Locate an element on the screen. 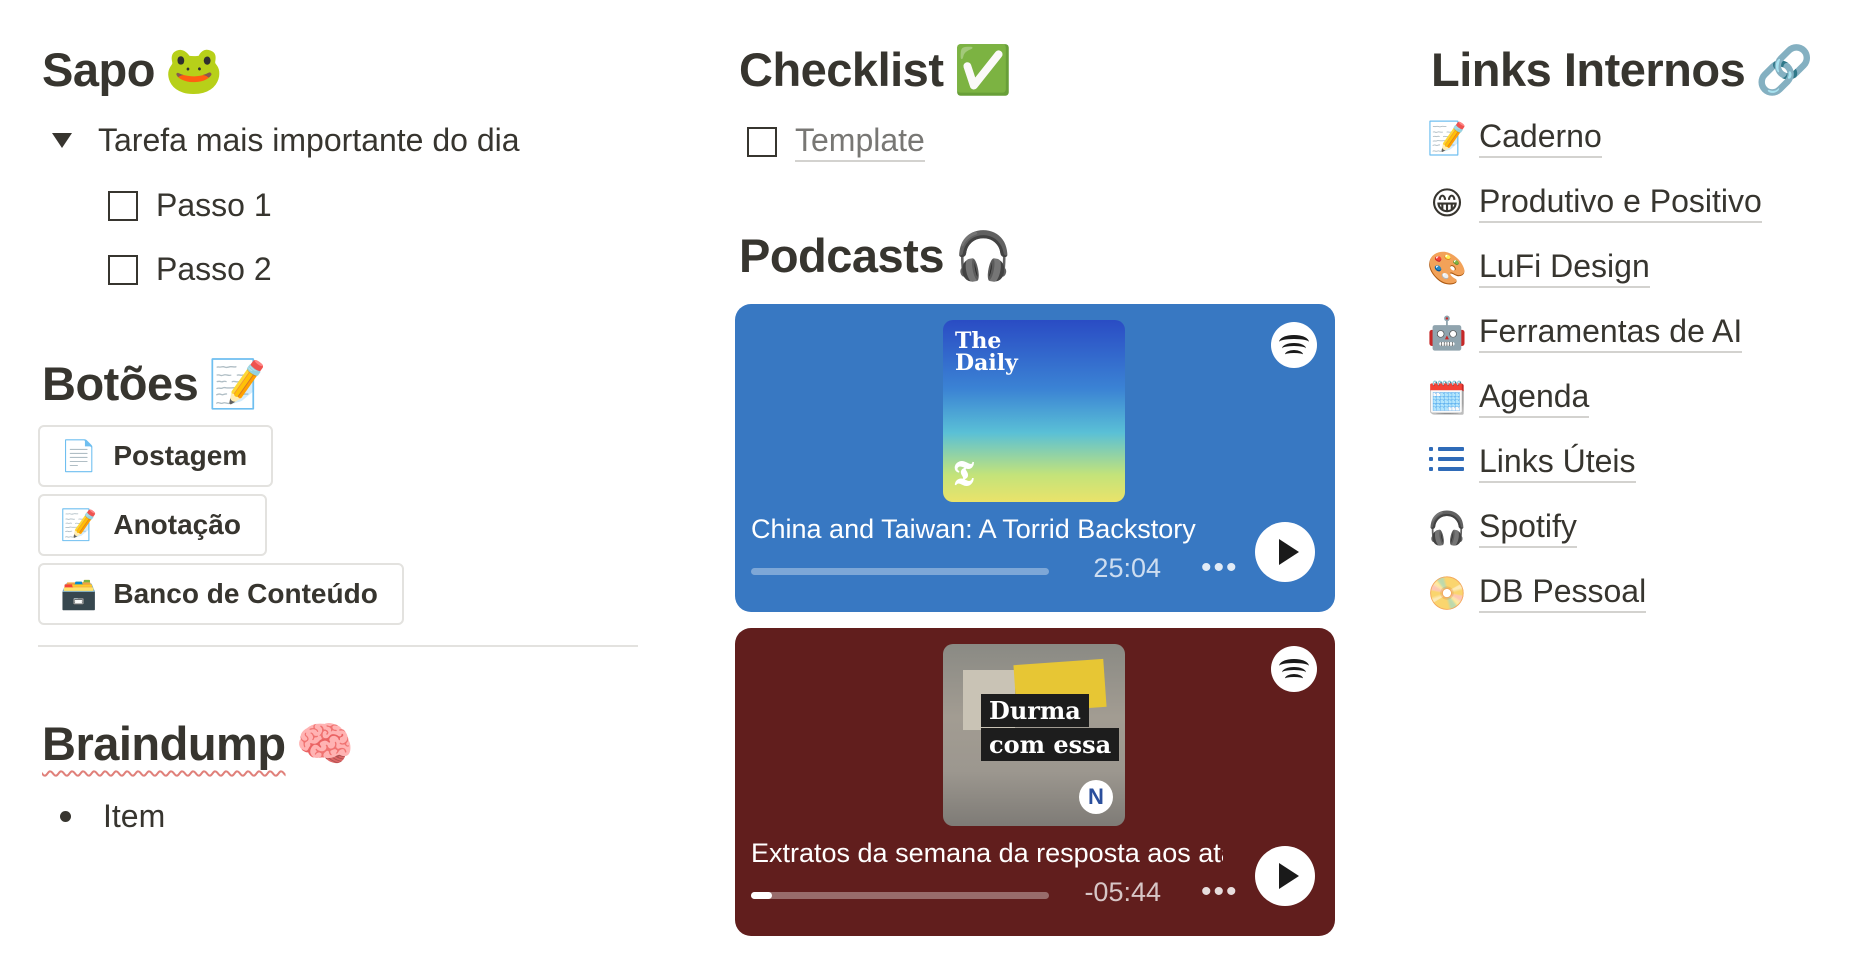 The width and height of the screenshot is (1872, 956). toggle-label: Tarefa mais importante do dia is located at coordinates (309, 140).